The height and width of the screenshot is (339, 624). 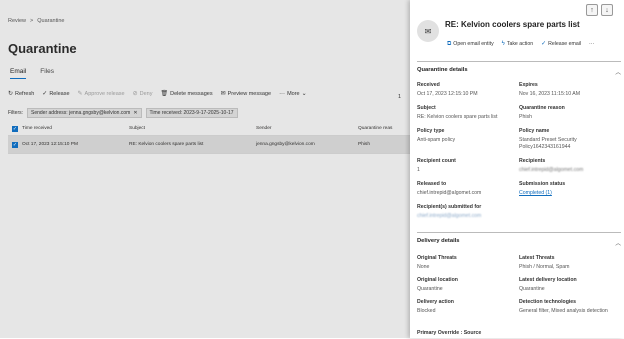 What do you see at coordinates (192, 128) in the screenshot?
I see `col-subject: Subject` at bounding box center [192, 128].